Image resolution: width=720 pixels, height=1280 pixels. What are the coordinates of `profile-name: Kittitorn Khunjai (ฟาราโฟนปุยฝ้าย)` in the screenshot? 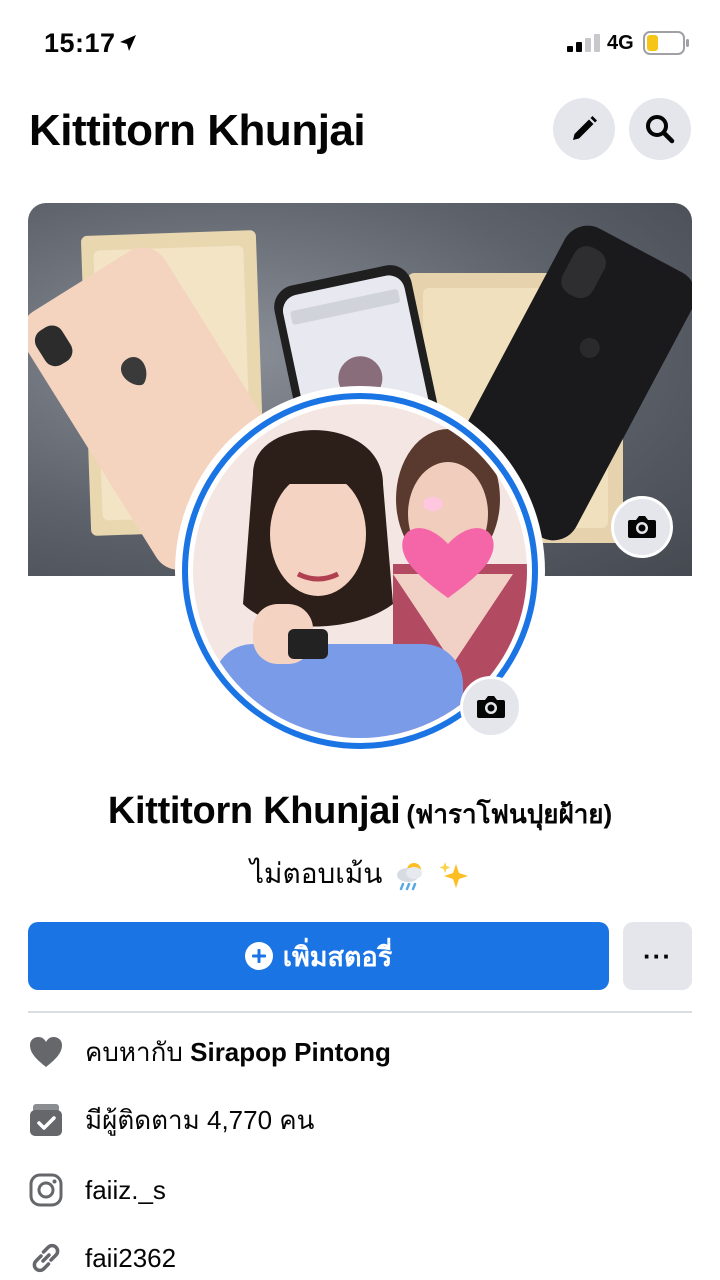 It's located at (360, 812).